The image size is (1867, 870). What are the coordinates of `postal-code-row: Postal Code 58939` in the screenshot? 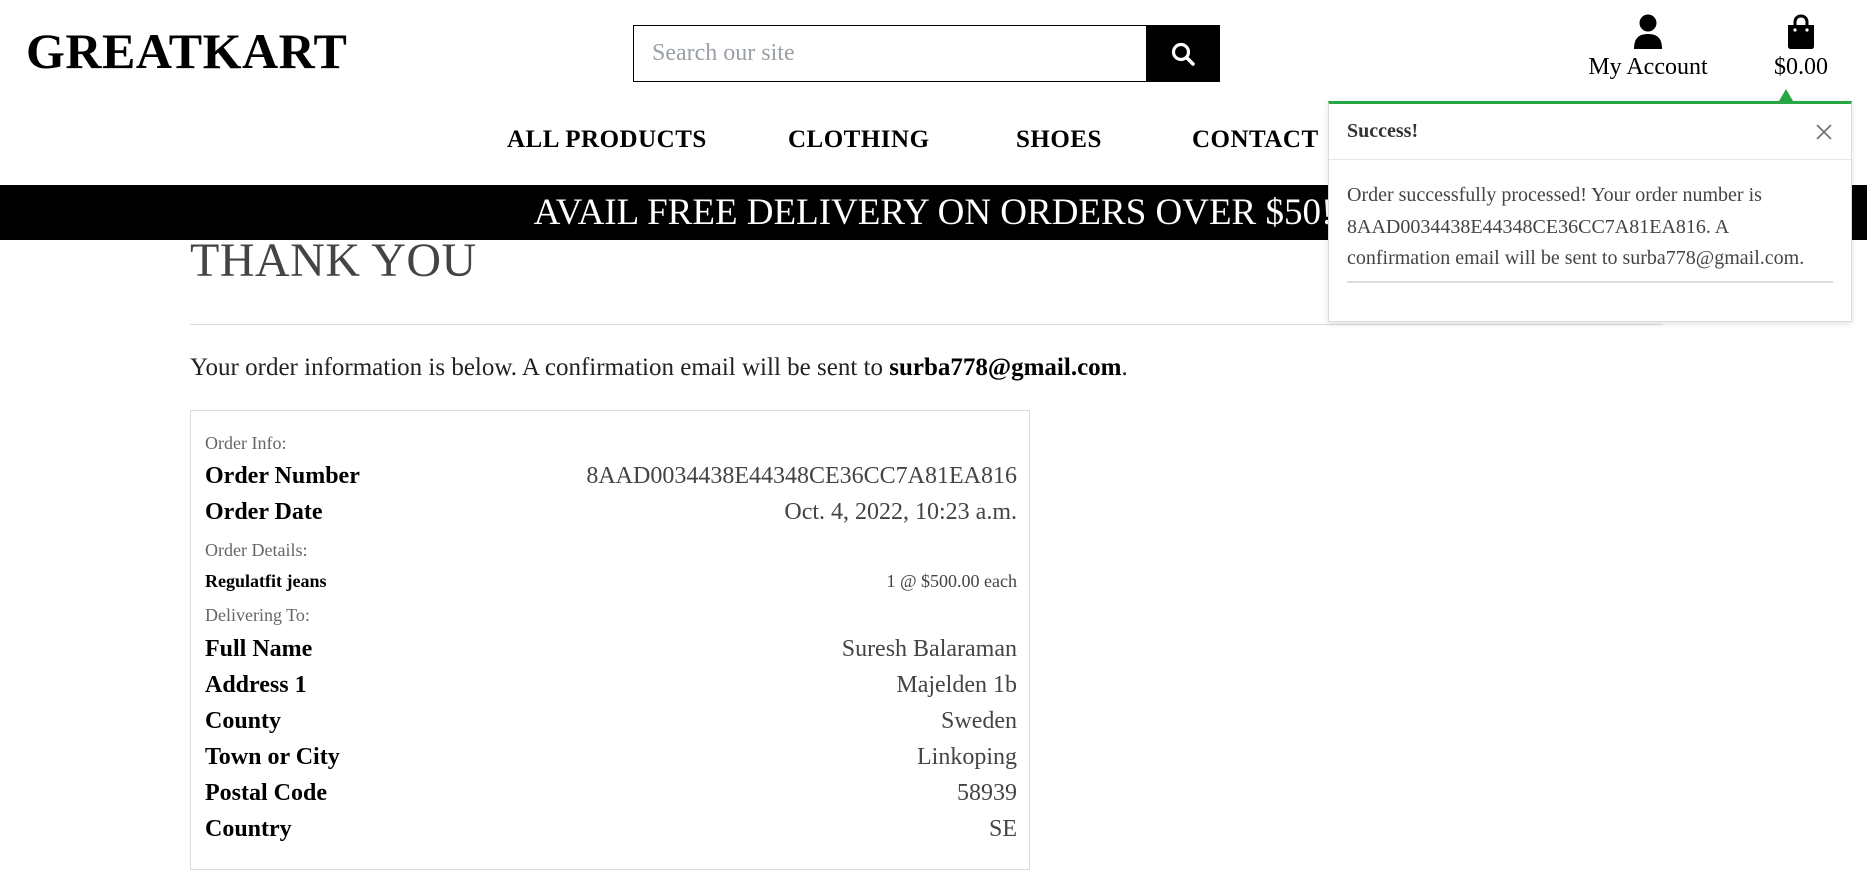 It's located at (611, 793).